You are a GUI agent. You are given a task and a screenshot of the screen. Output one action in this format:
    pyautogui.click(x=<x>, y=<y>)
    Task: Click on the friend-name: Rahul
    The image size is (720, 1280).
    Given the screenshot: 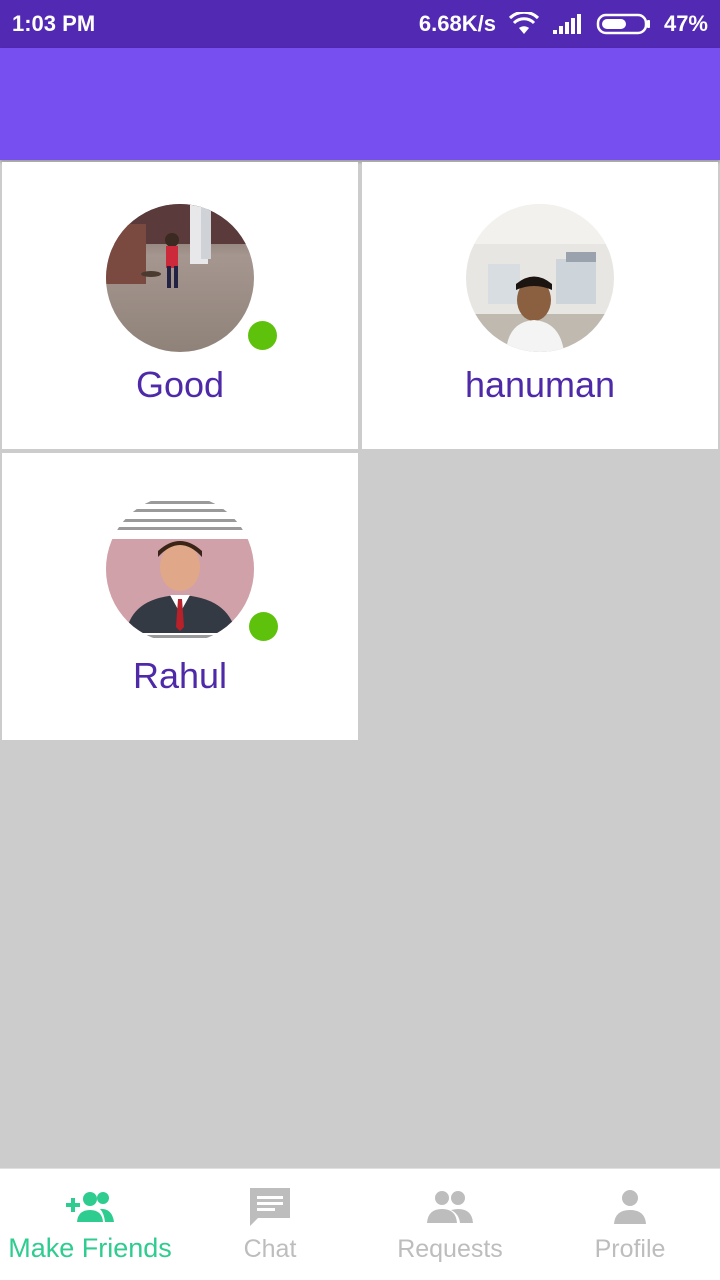 What is the action you would take?
    pyautogui.click(x=180, y=675)
    